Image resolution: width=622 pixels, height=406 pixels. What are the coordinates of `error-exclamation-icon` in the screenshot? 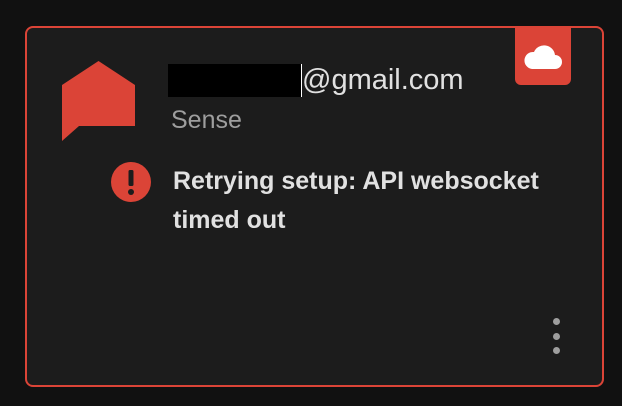 It's located at (131, 182).